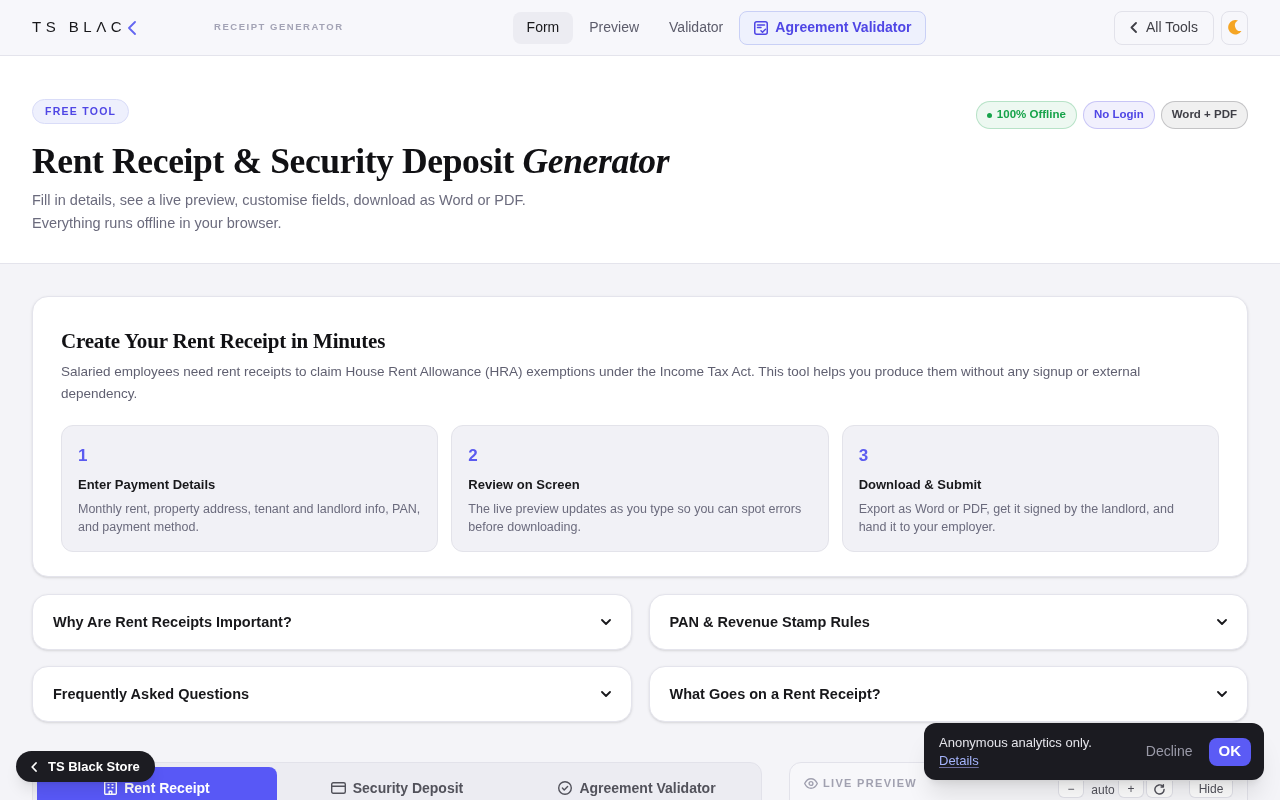 The image size is (1280, 800). Describe the element at coordinates (959, 760) in the screenshot. I see `details-link: Details` at that location.